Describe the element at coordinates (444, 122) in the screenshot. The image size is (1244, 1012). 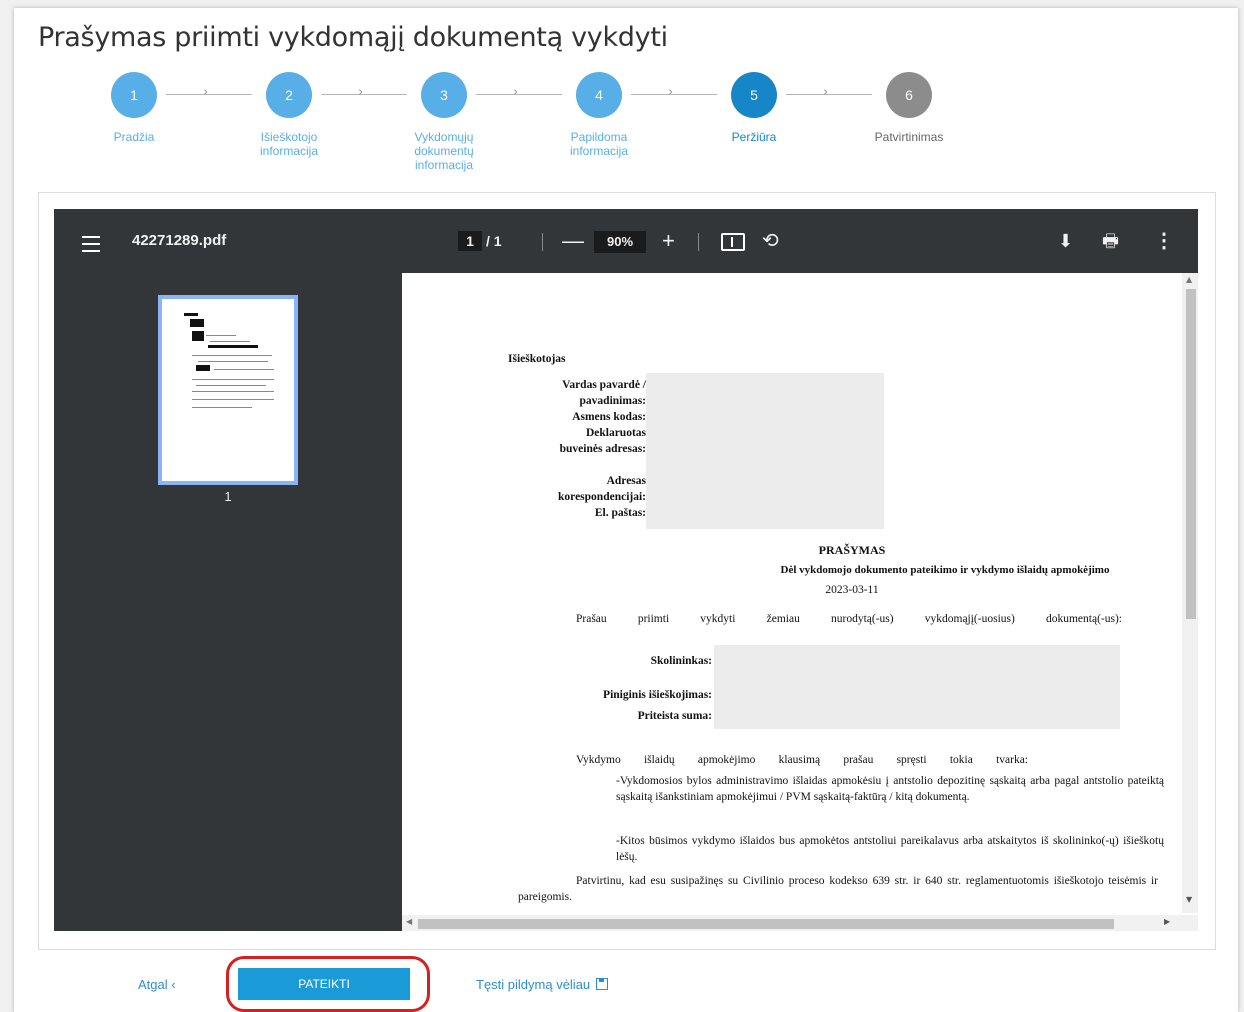
I see `step-3: 3 Vykdomųjų dokumentų informacija` at that location.